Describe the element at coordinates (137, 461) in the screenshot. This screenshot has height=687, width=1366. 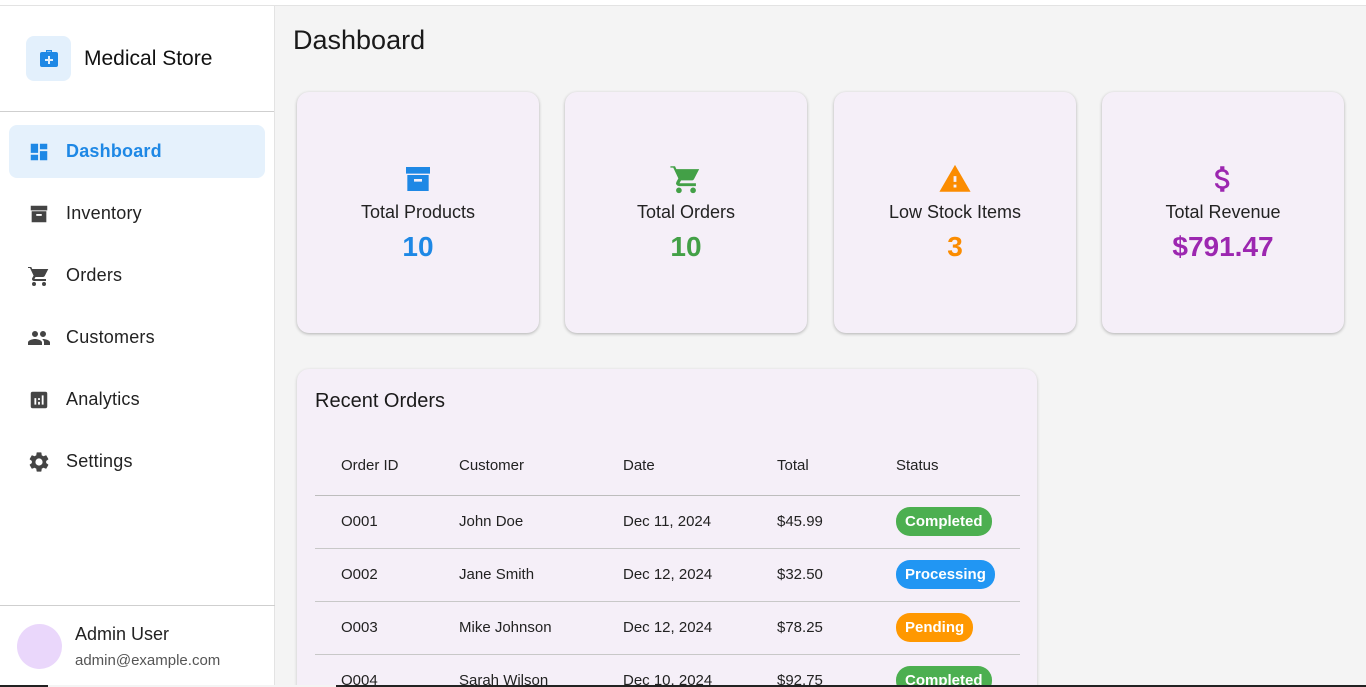
I see `sidebar-item-settings: Settings` at that location.